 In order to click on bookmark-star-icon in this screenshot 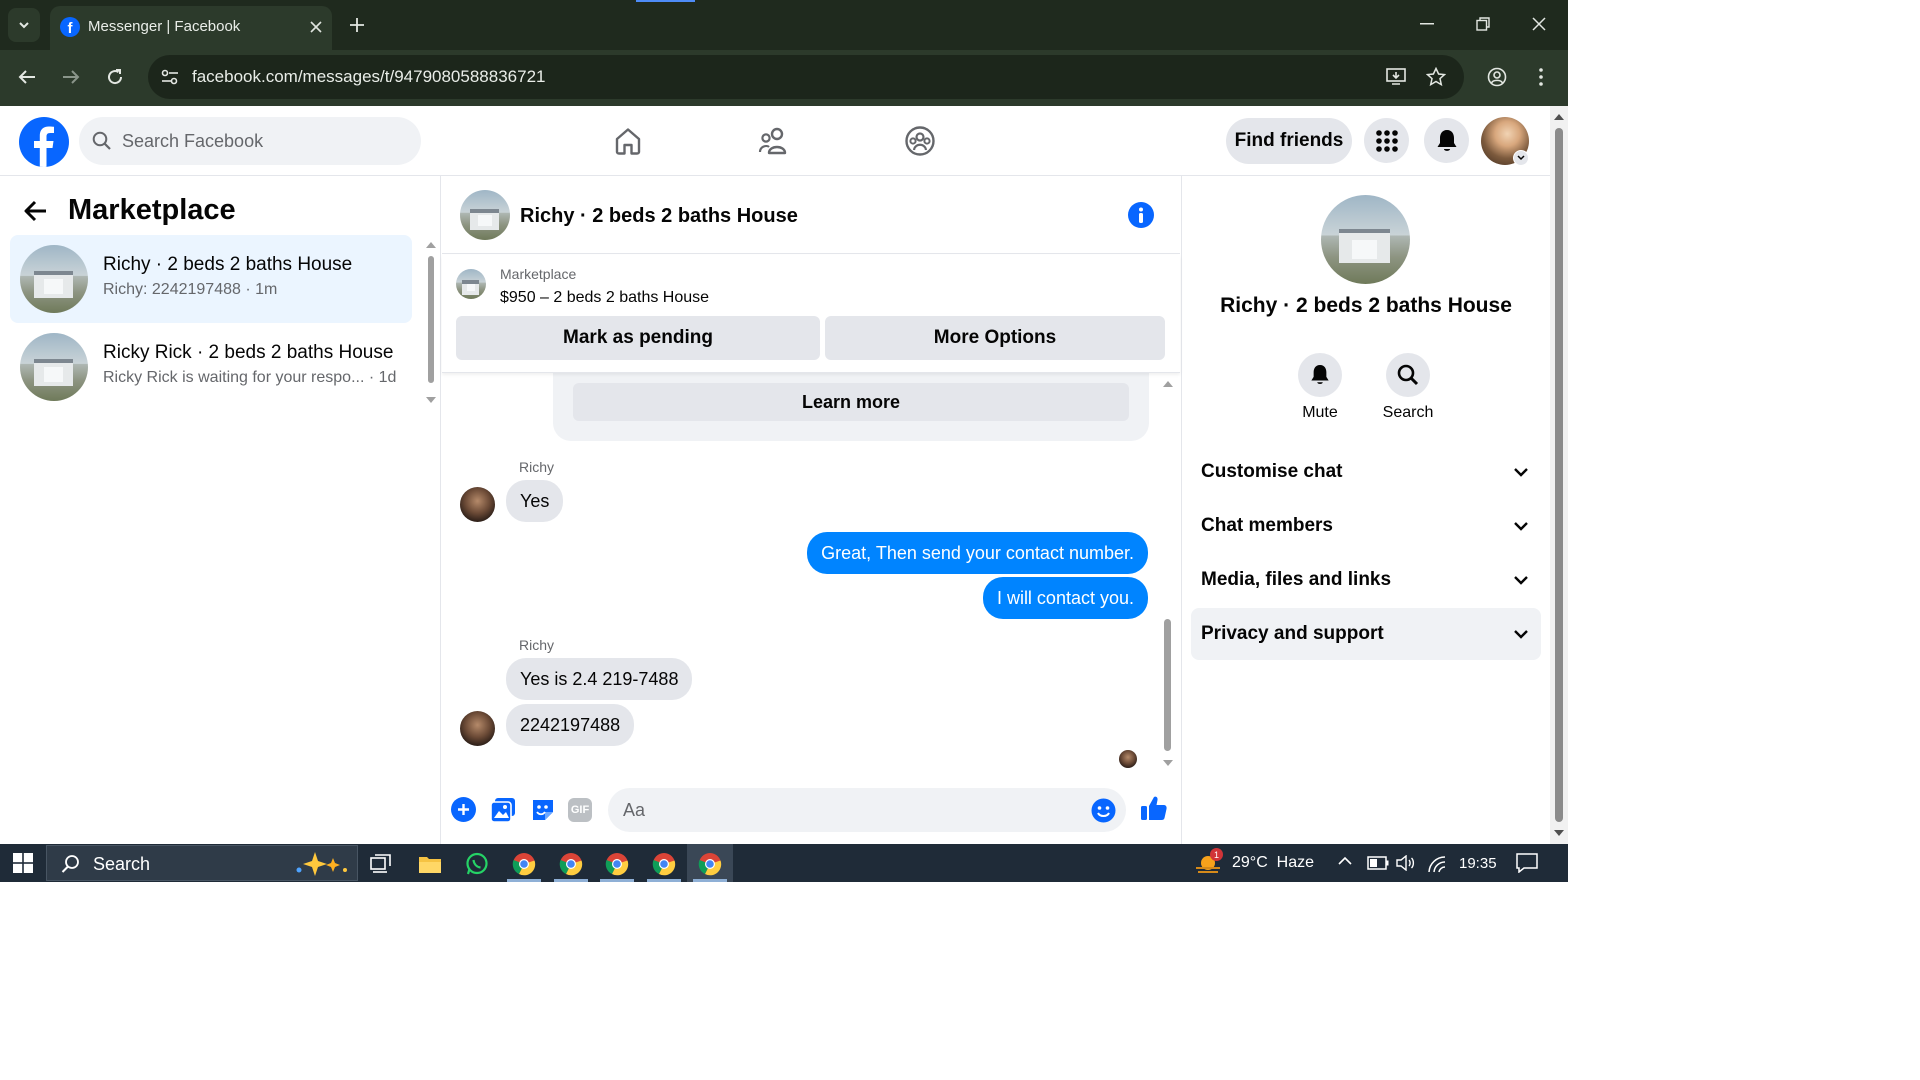, I will do `click(1436, 77)`.